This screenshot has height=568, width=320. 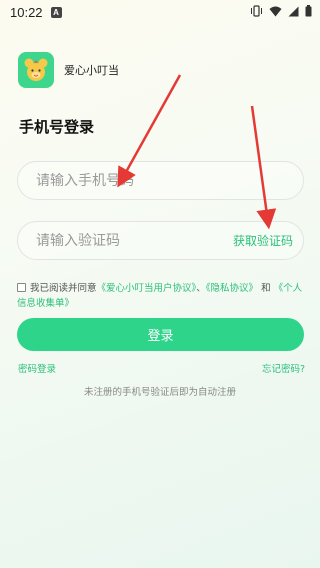 What do you see at coordinates (263, 240) in the screenshot?
I see `get-code-button: 获取验证码` at bounding box center [263, 240].